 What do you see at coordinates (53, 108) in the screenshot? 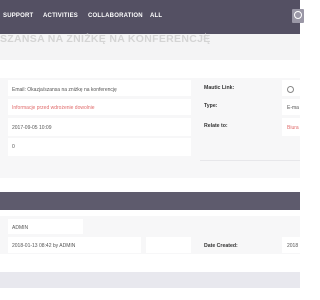
I see `warning-value: Informacje przed wdrożenie dowolnie` at bounding box center [53, 108].